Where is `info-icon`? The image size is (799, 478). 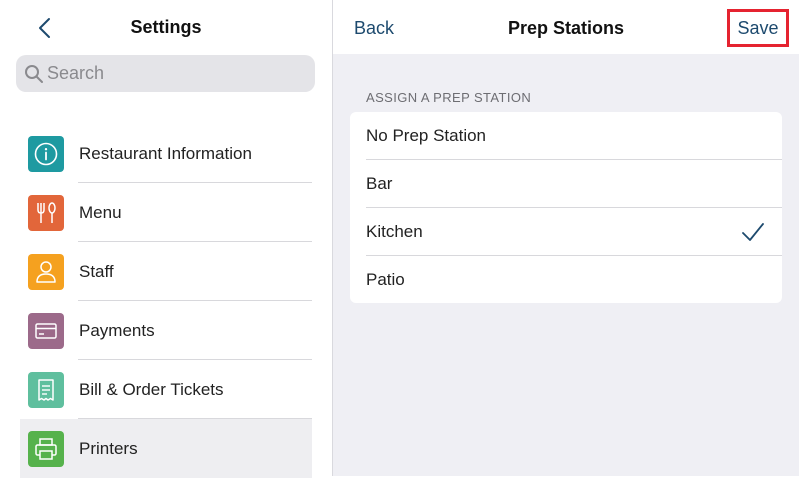
info-icon is located at coordinates (46, 154).